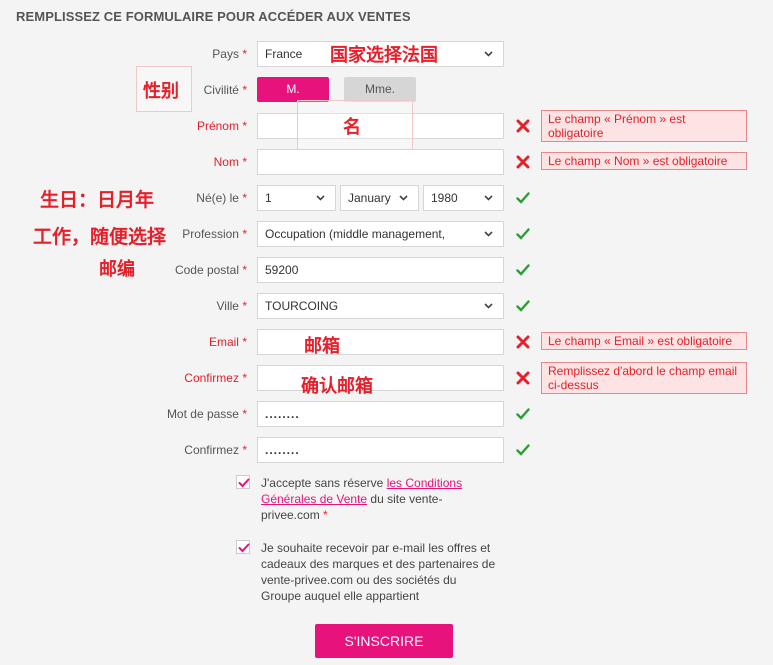 The height and width of the screenshot is (665, 773). Describe the element at coordinates (231, 306) in the screenshot. I see `city-label: Ville *` at that location.